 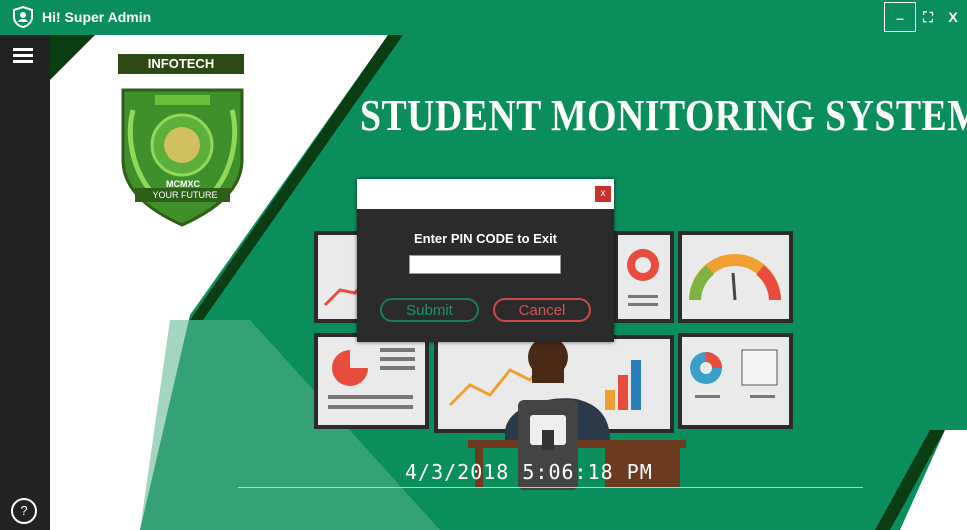 I want to click on hamburger-icon, so click(x=23, y=56).